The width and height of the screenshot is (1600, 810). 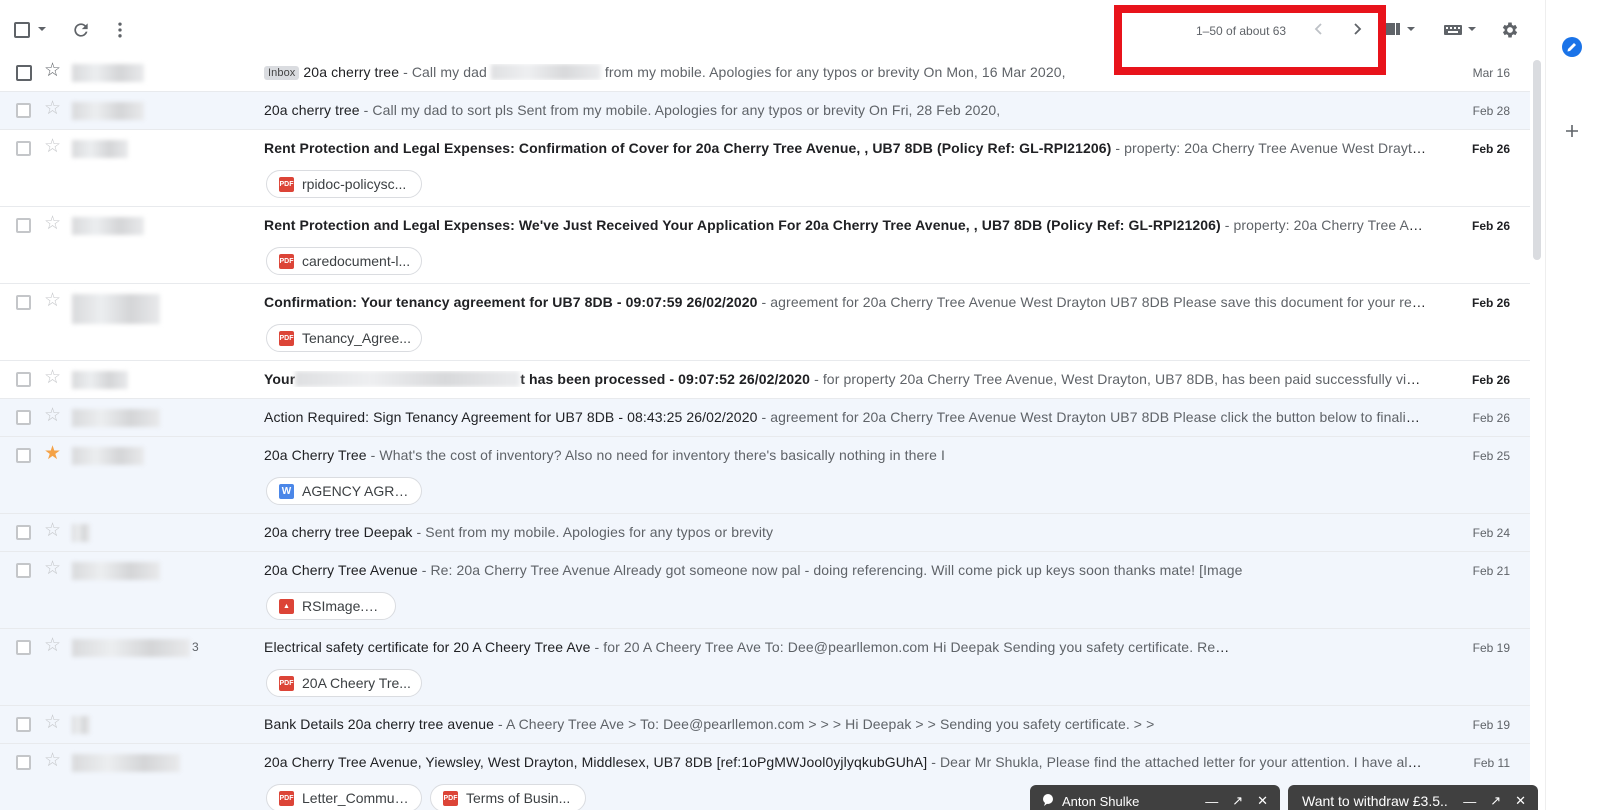 What do you see at coordinates (42, 29) in the screenshot?
I see `select-dropdown-chevron-down-icon` at bounding box center [42, 29].